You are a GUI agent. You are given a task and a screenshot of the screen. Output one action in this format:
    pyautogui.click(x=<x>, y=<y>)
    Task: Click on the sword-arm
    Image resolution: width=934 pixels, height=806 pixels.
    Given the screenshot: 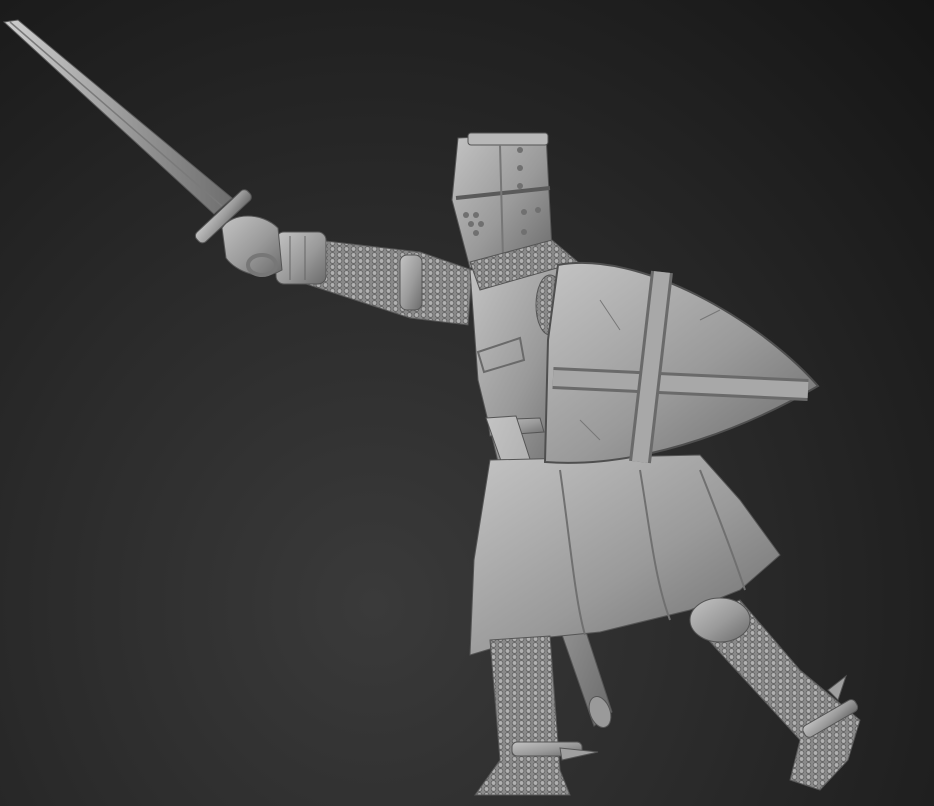 What is the action you would take?
    pyautogui.click(x=347, y=270)
    